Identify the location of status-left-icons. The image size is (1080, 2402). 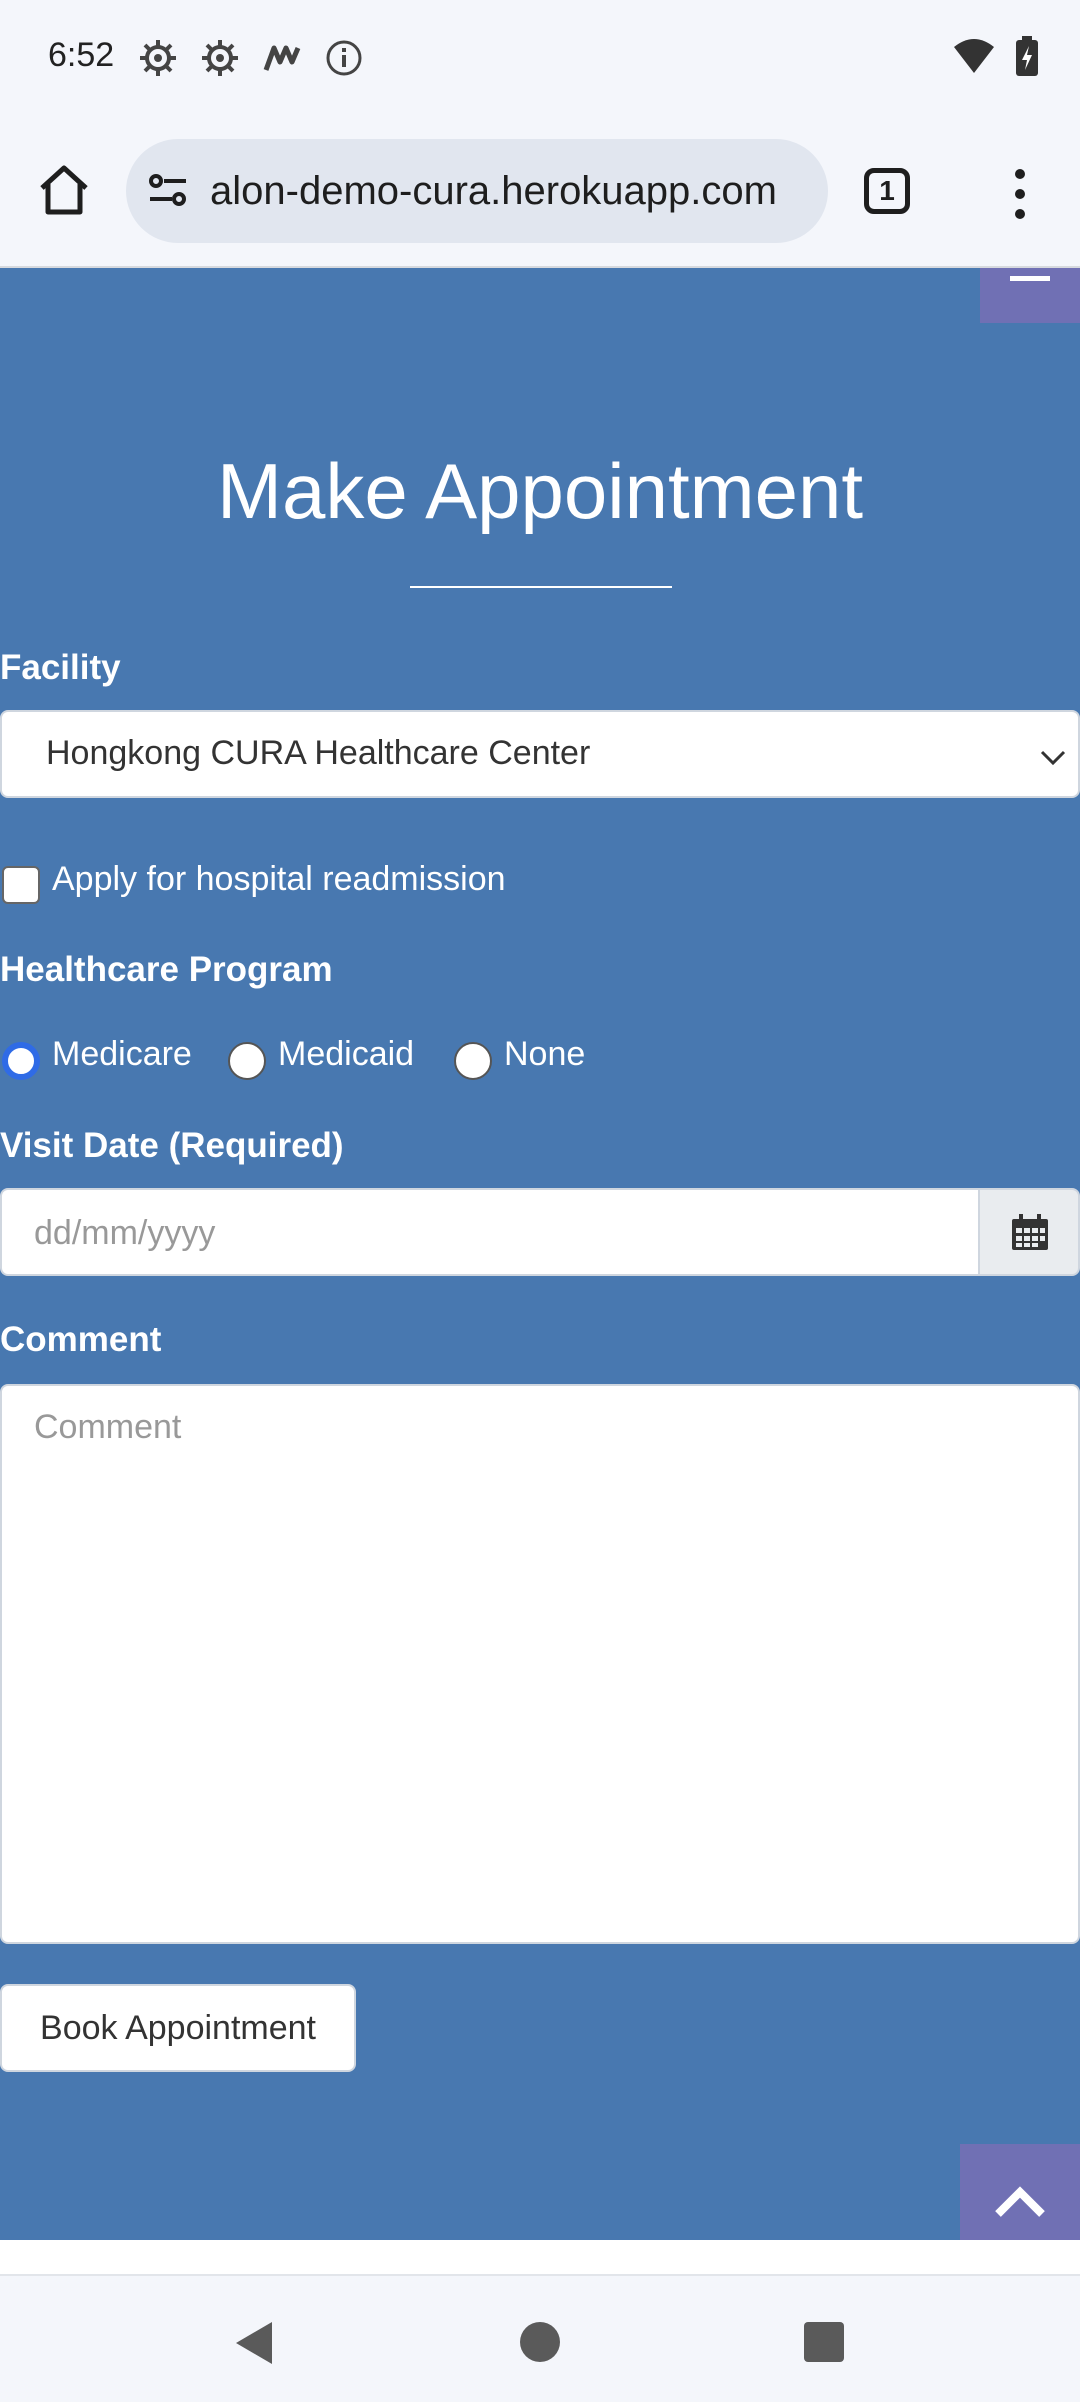
(251, 58).